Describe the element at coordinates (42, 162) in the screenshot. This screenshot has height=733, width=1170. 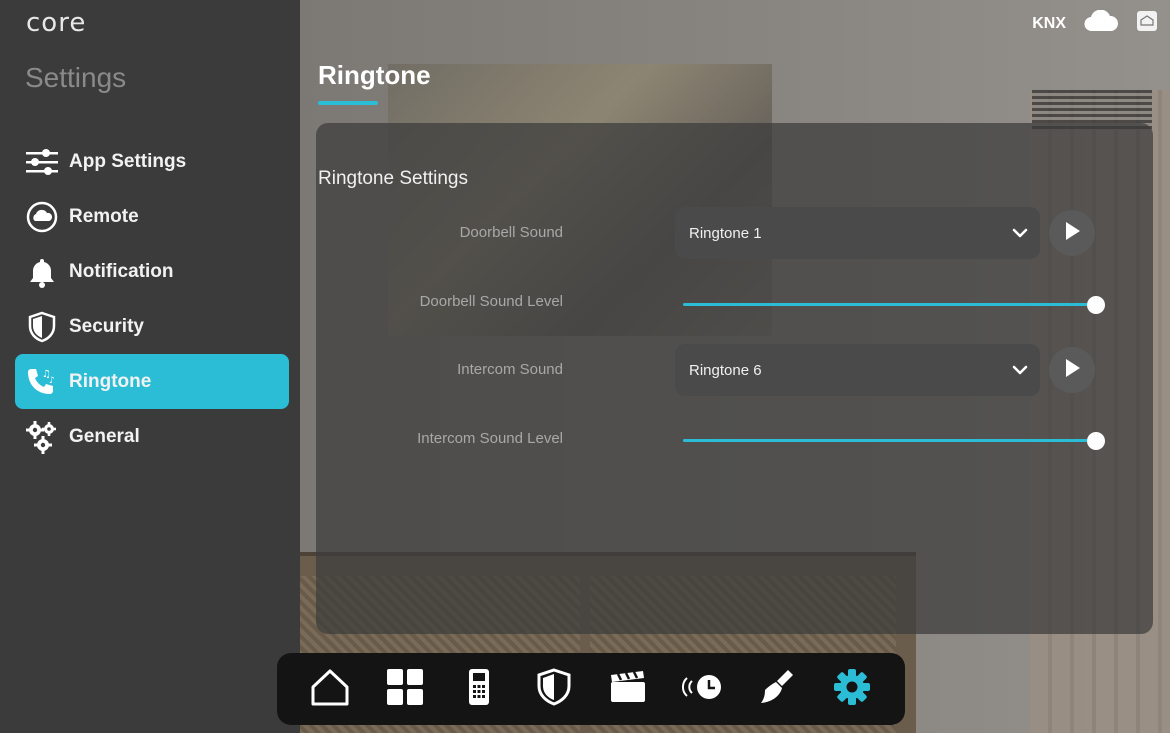
I see `sliders-icon` at that location.